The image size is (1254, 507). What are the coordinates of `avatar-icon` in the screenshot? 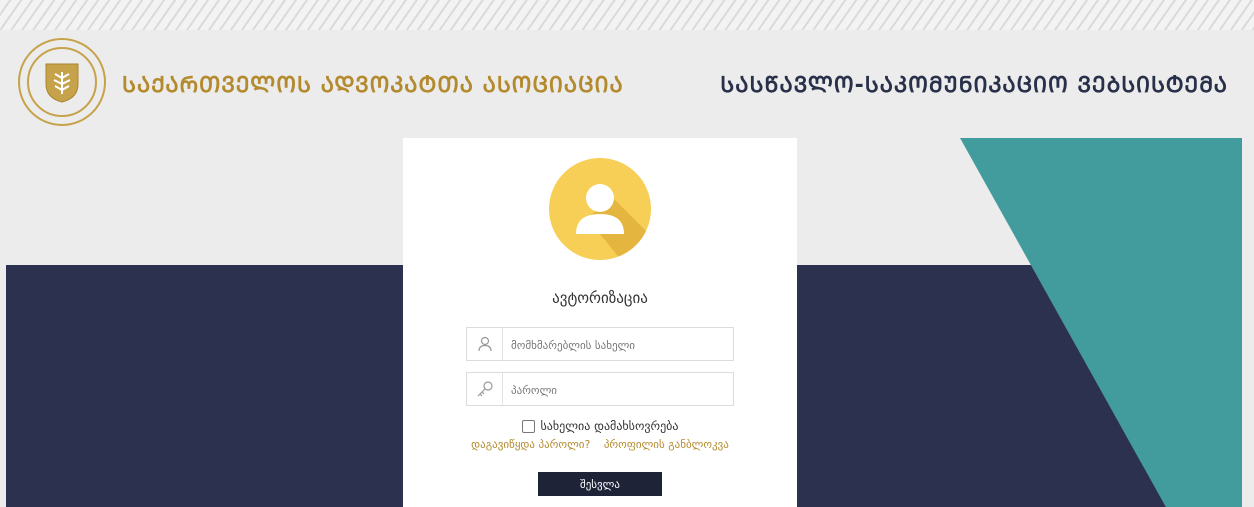 It's located at (600, 209).